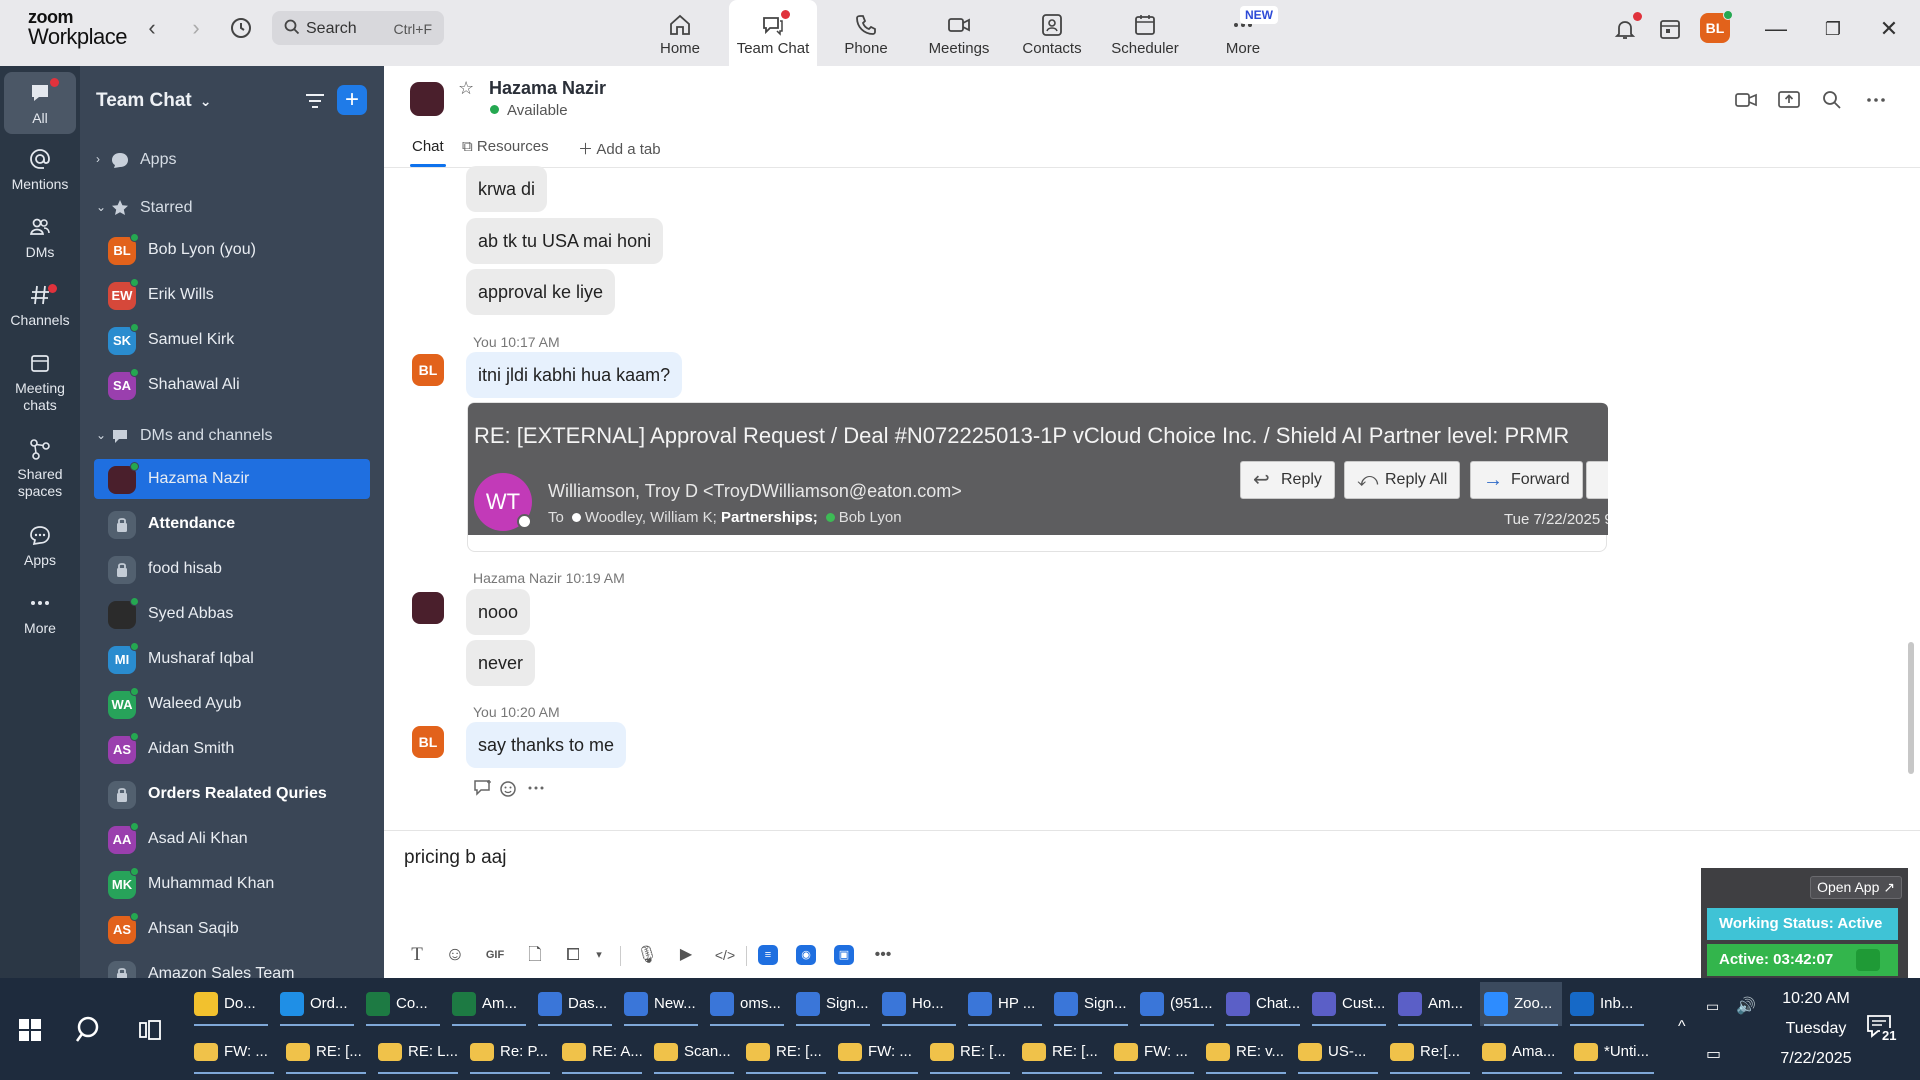  I want to click on sidebar-item: WA Waleed Ayub, so click(232, 704).